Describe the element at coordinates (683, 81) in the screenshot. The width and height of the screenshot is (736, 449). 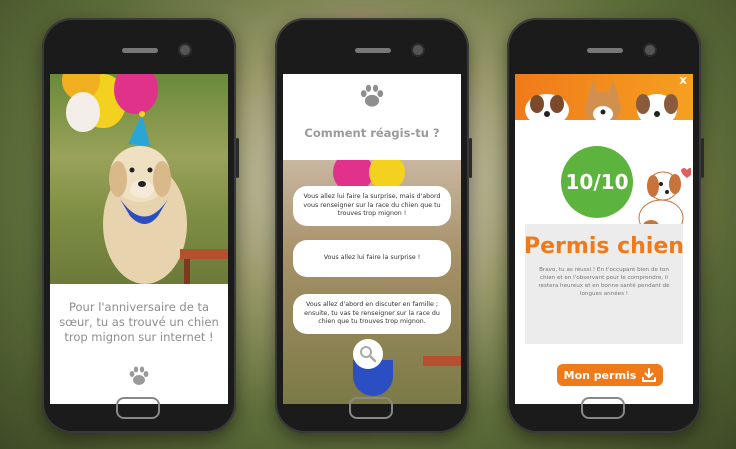
I see `close-icon: X` at that location.